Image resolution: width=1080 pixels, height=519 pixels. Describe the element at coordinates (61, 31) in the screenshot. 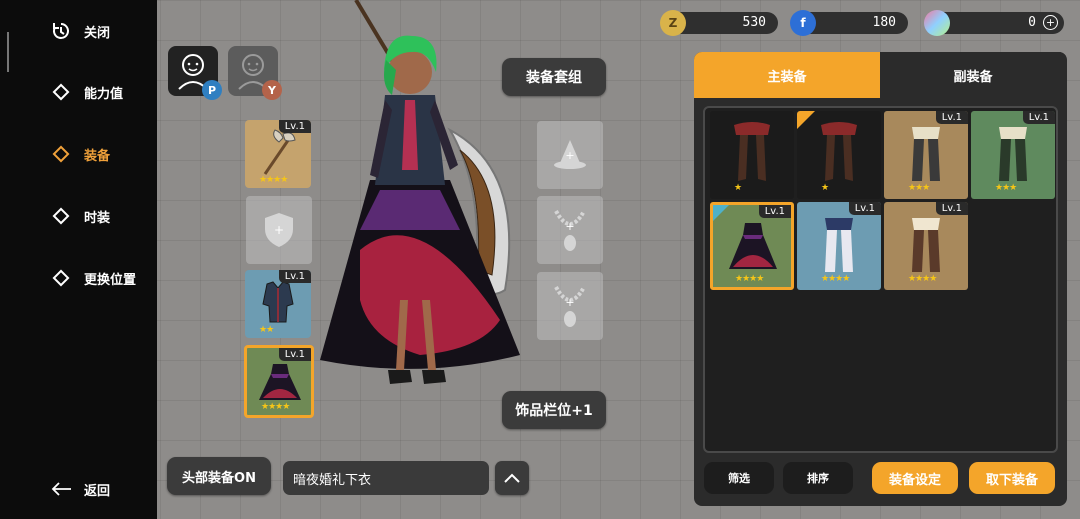

I see `close-rotate-icon` at that location.